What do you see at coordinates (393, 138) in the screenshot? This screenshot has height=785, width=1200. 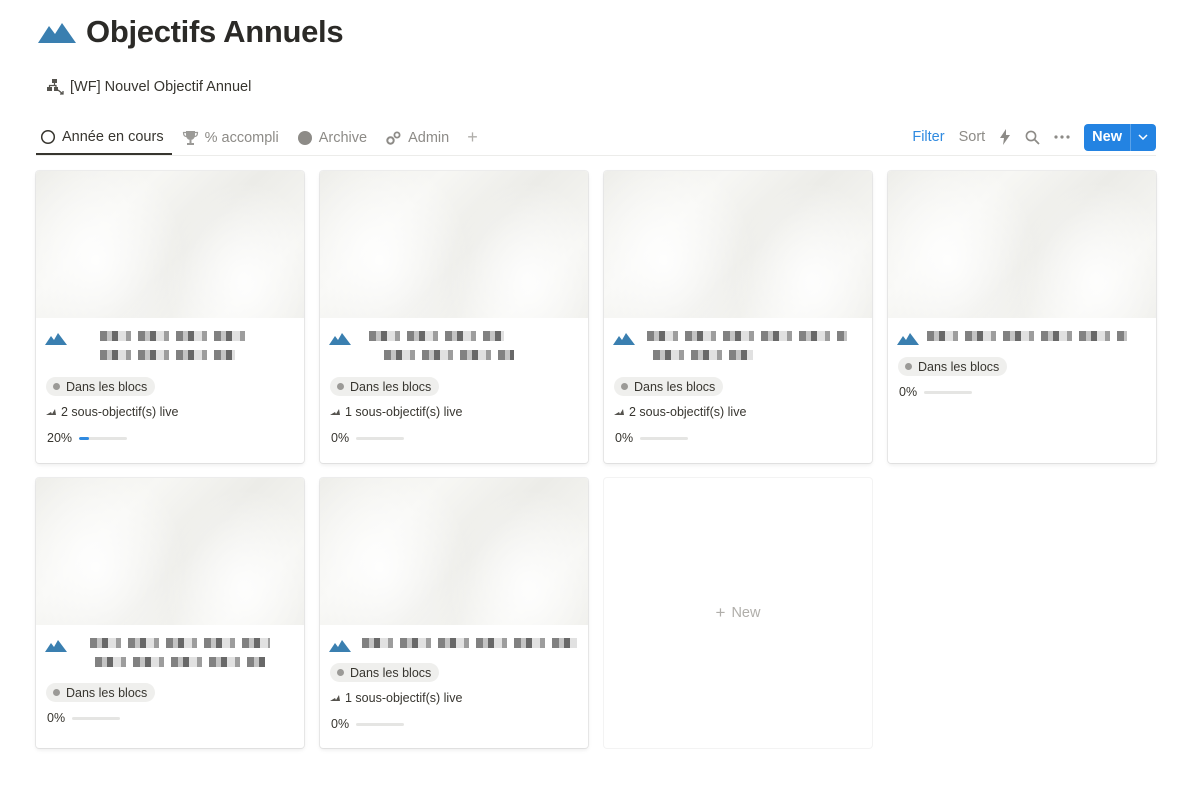 I see `gears-icon` at bounding box center [393, 138].